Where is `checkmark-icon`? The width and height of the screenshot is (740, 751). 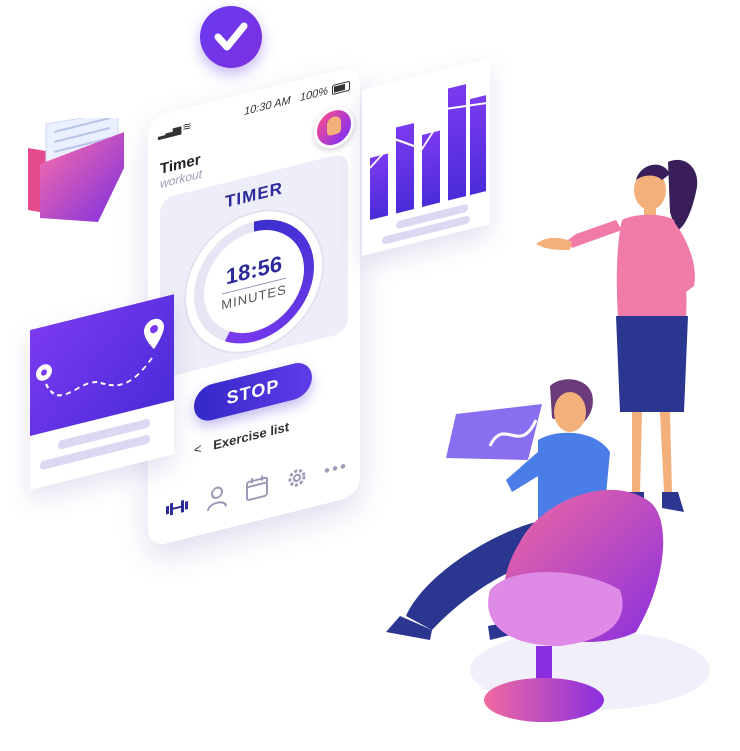 checkmark-icon is located at coordinates (231, 36).